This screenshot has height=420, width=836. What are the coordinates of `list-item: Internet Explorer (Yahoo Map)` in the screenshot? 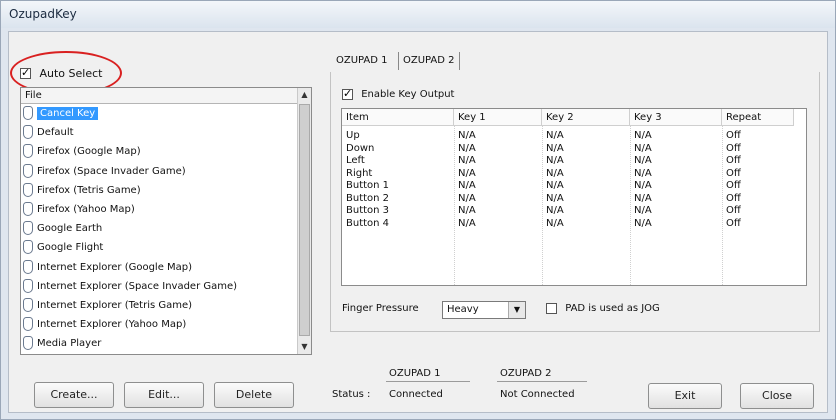 It's located at (166, 324).